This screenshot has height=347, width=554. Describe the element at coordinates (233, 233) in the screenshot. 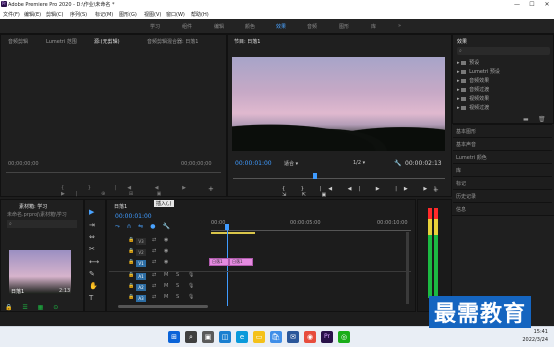

I see `work-area-bar` at that location.